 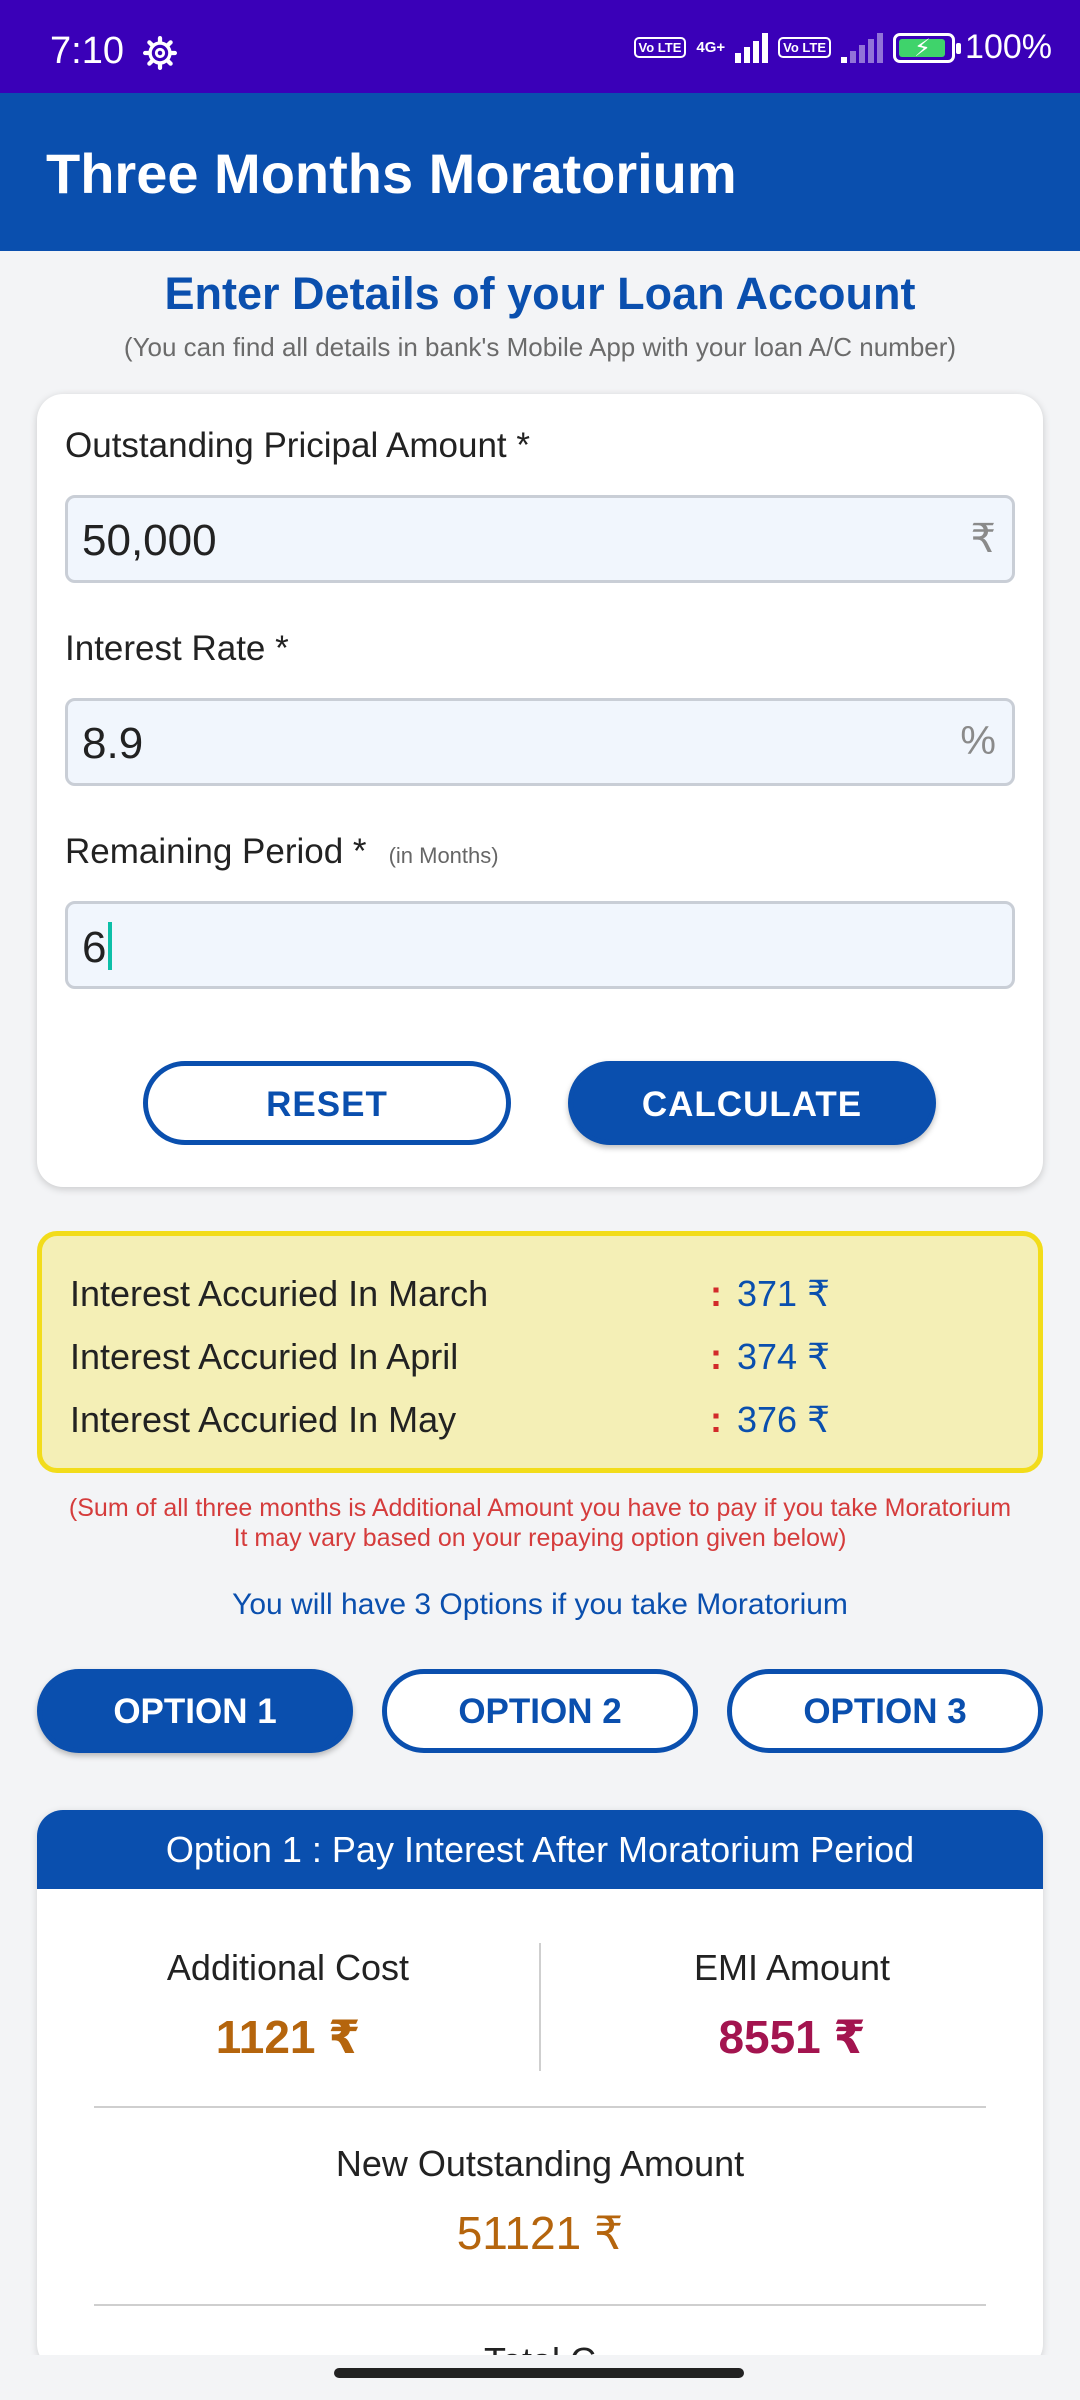 I want to click on reset-button: RESET, so click(x=327, y=1103).